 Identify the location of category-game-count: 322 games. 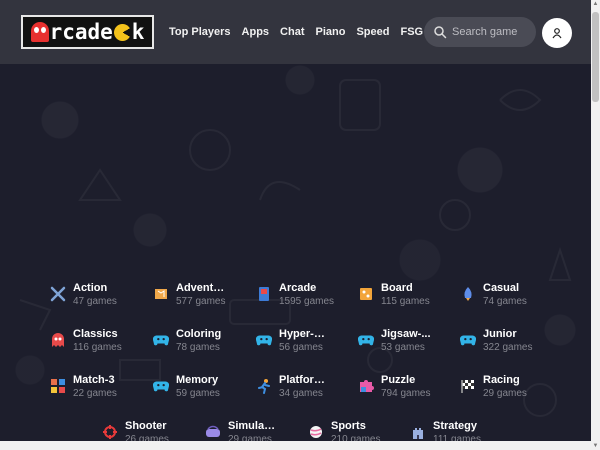
(508, 347).